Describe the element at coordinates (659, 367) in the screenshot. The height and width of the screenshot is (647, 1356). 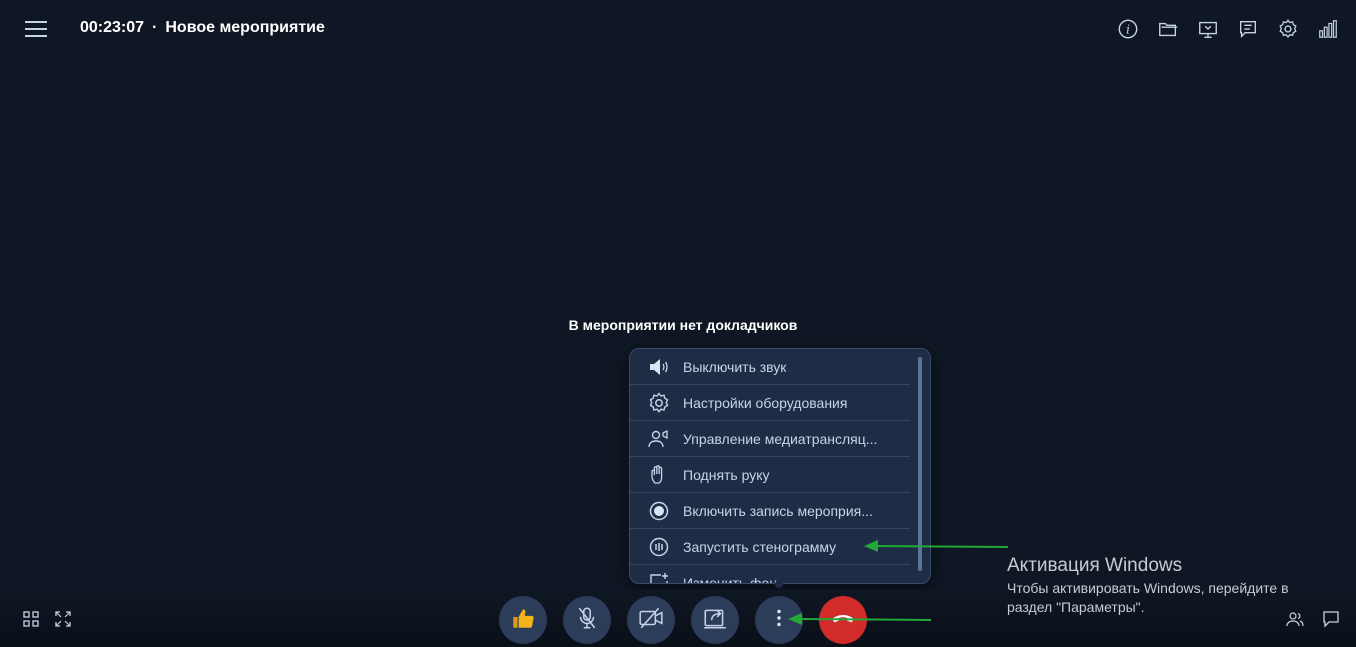
I see `speaker-icon` at that location.